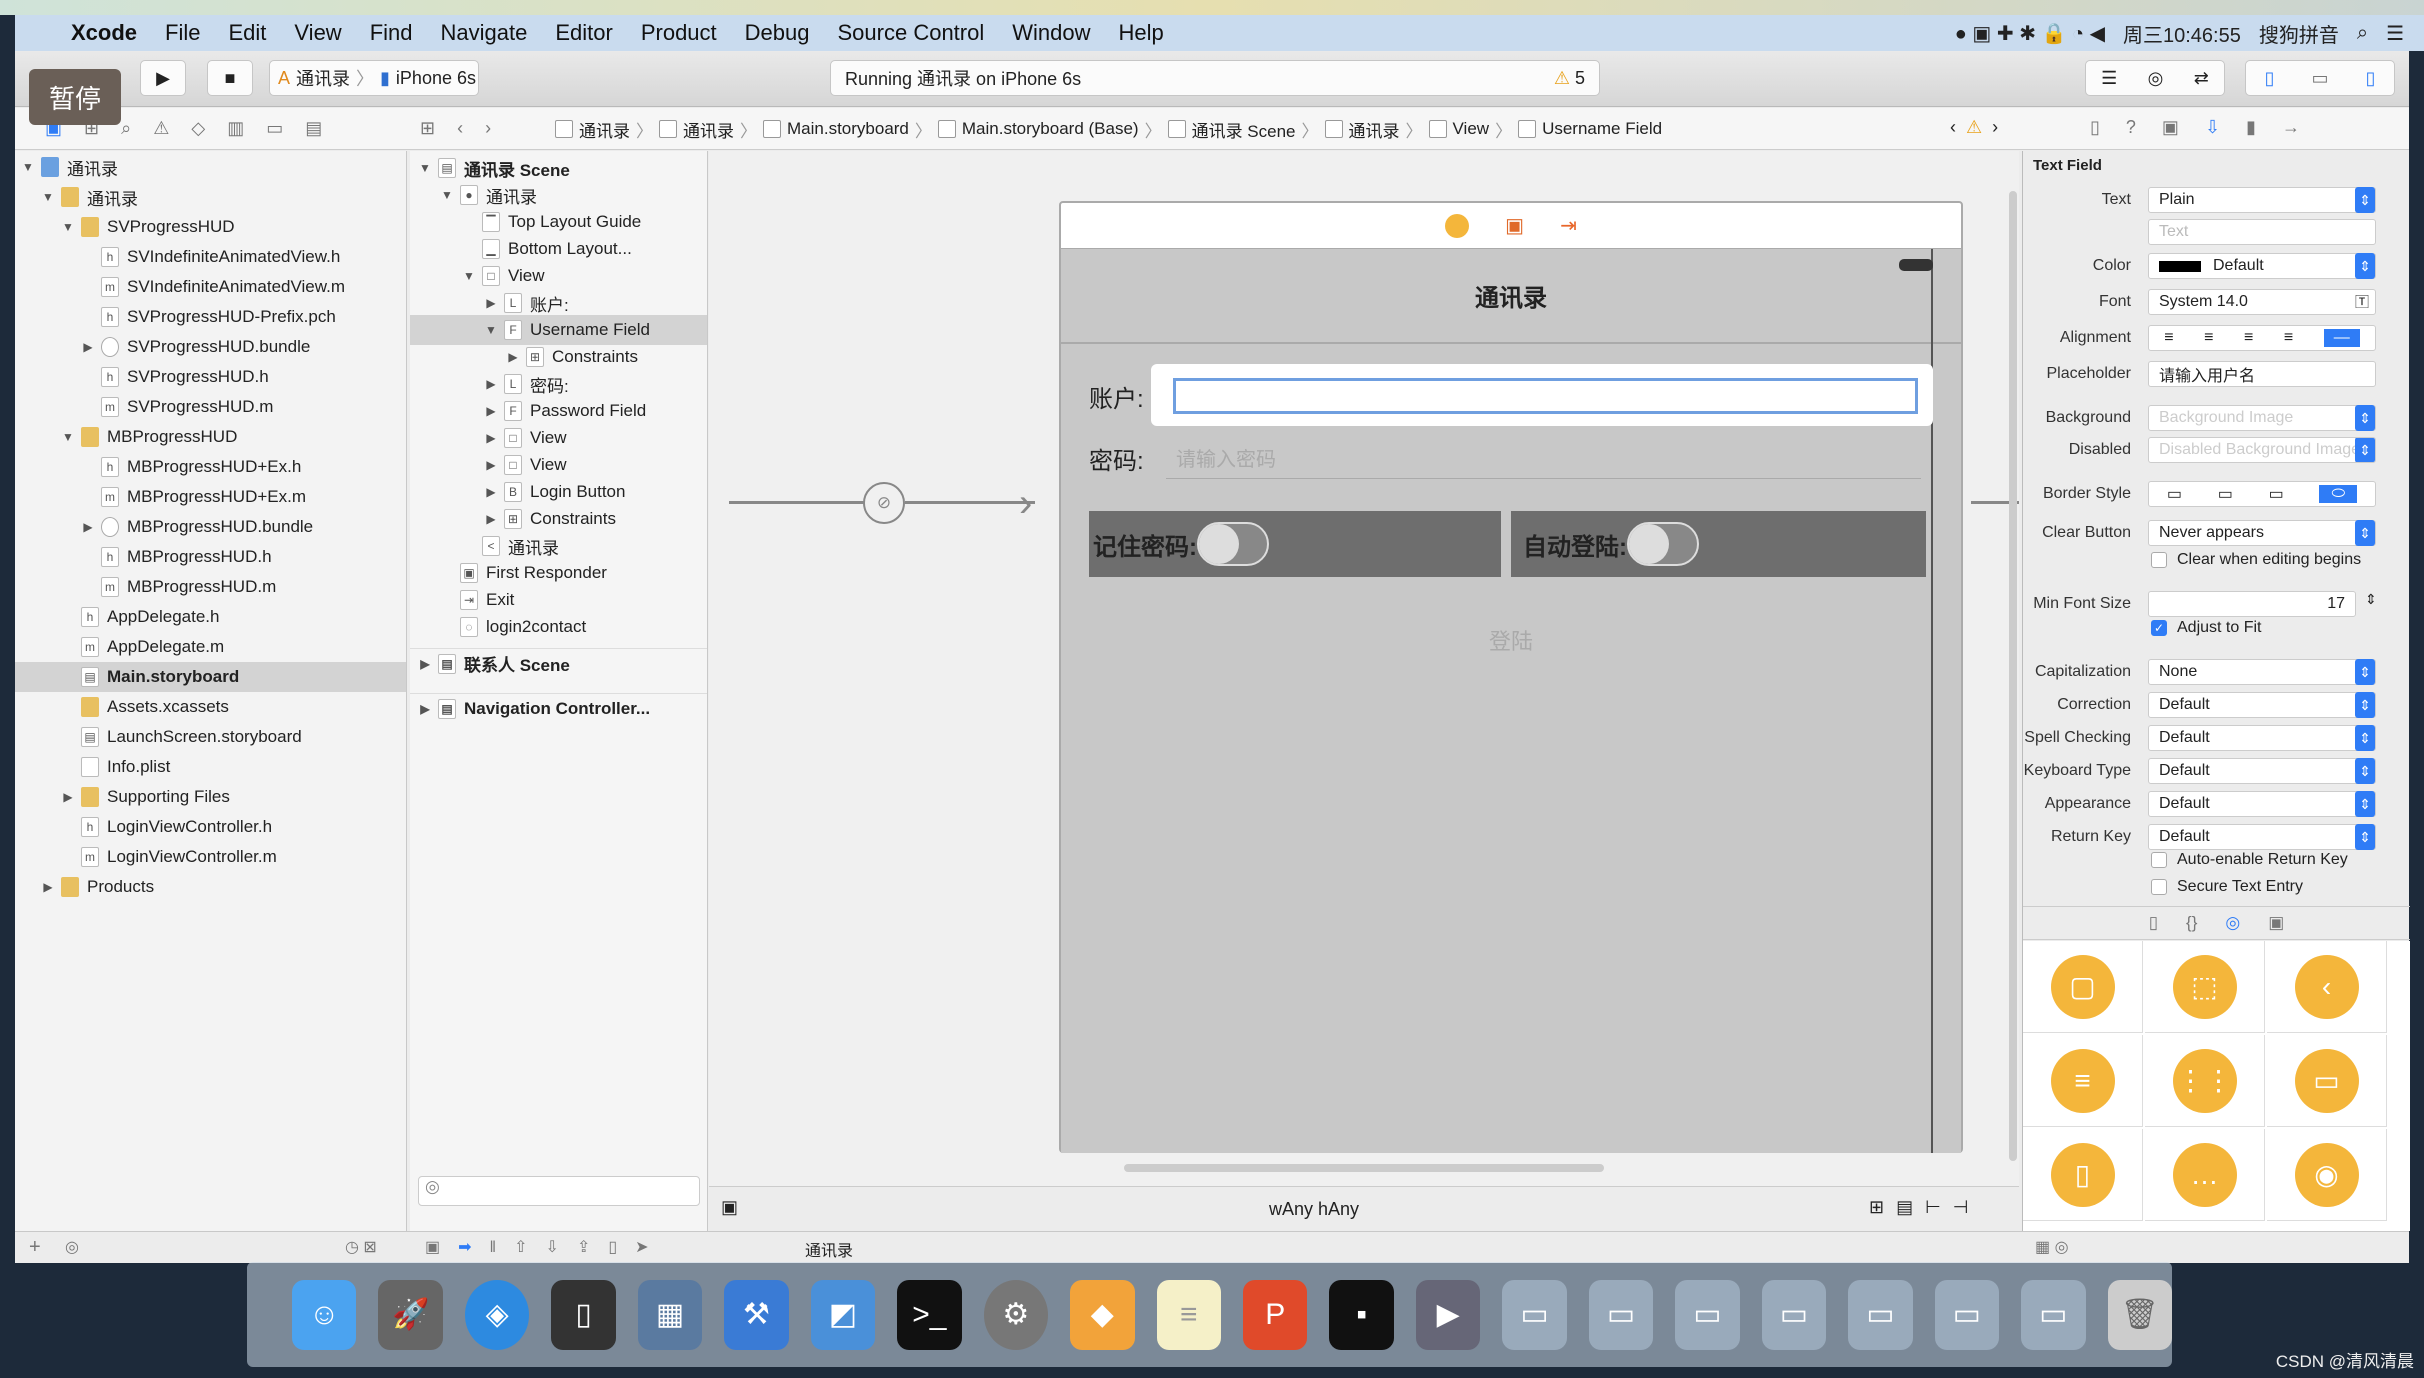 The image size is (2424, 1378). Describe the element at coordinates (210, 467) in the screenshot. I see `navigator-item: h MBProgressHUD+Ex.h` at that location.